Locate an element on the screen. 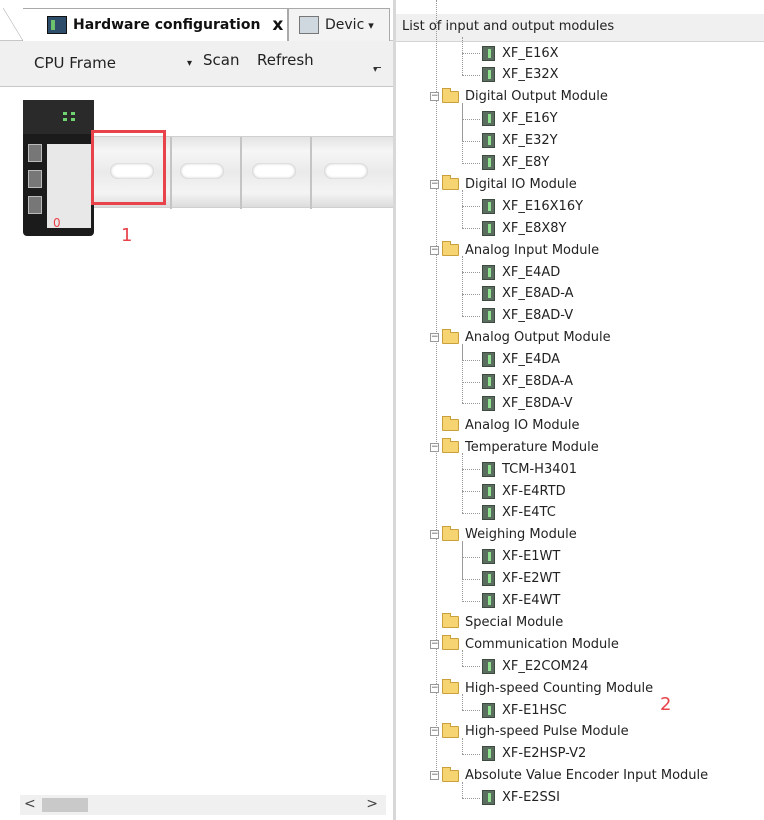  tab-hardware-configuration: Hardware configuration x is located at coordinates (145, 24).